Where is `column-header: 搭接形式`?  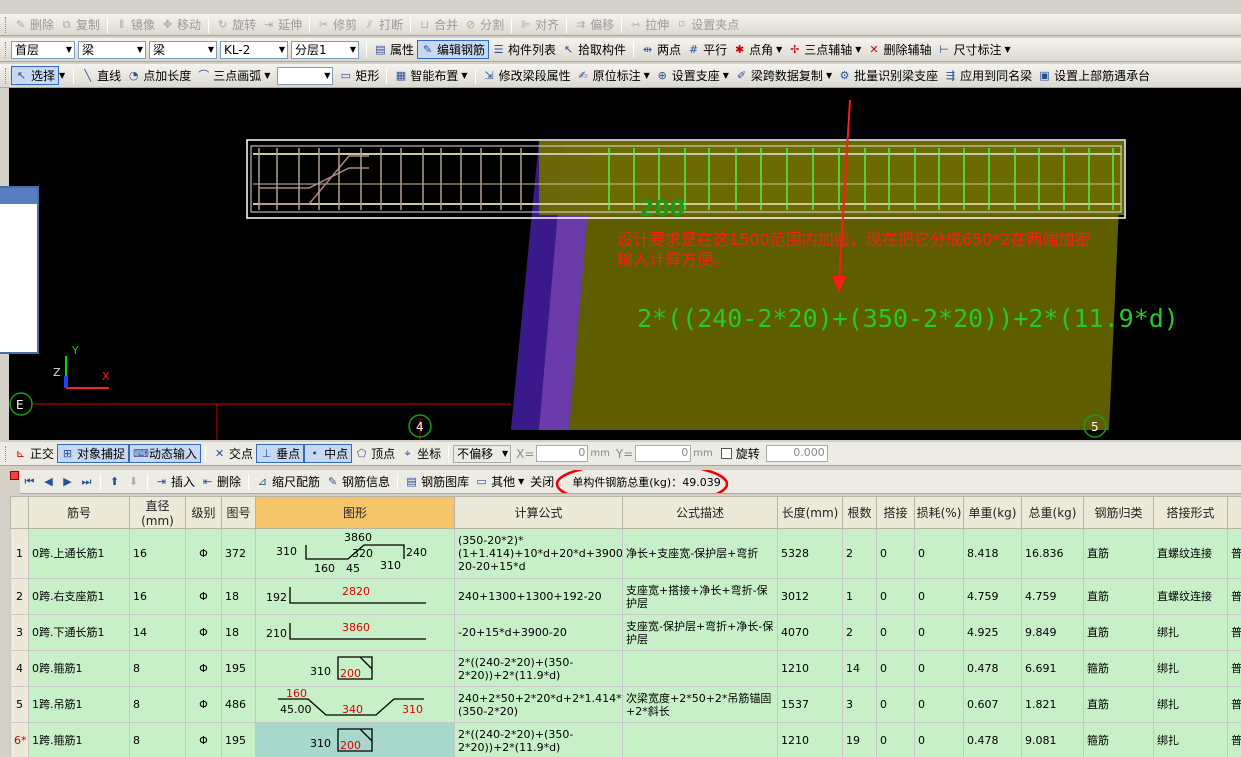
column-header: 搭接形式 is located at coordinates (1190, 512).